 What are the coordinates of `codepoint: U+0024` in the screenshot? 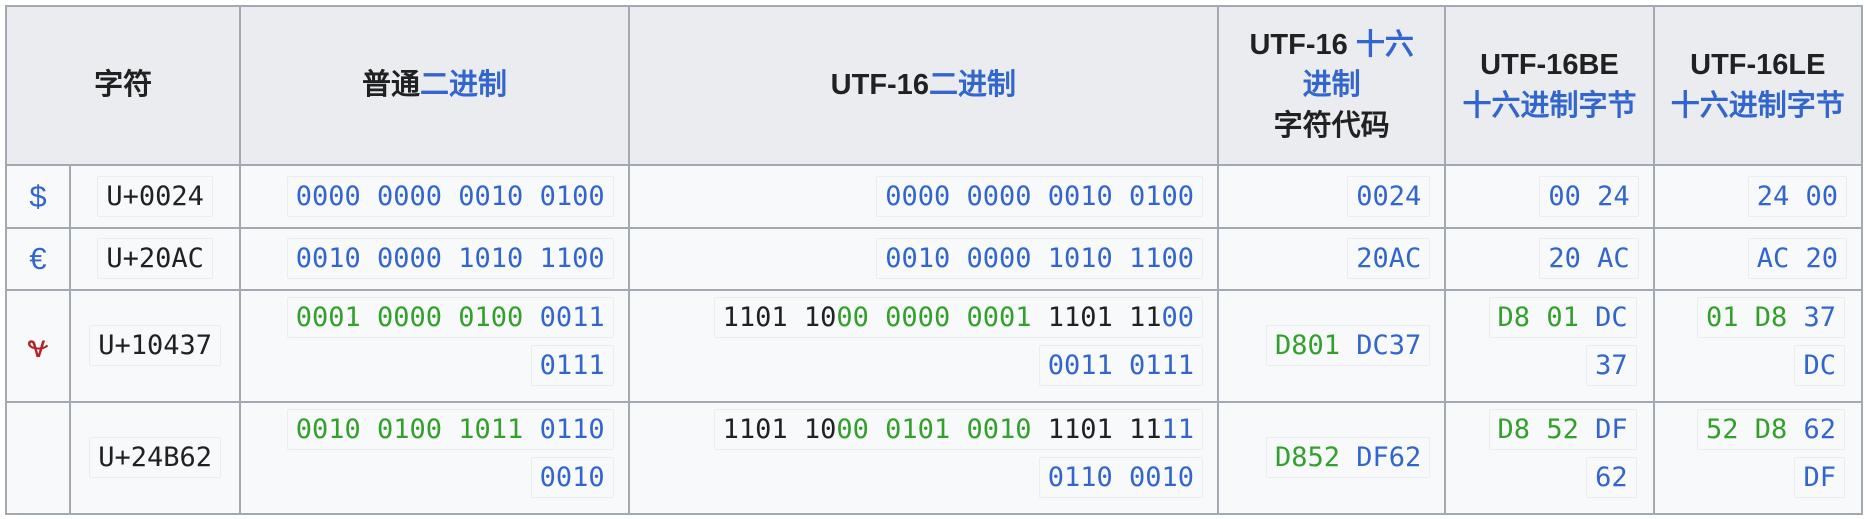 It's located at (155, 196).